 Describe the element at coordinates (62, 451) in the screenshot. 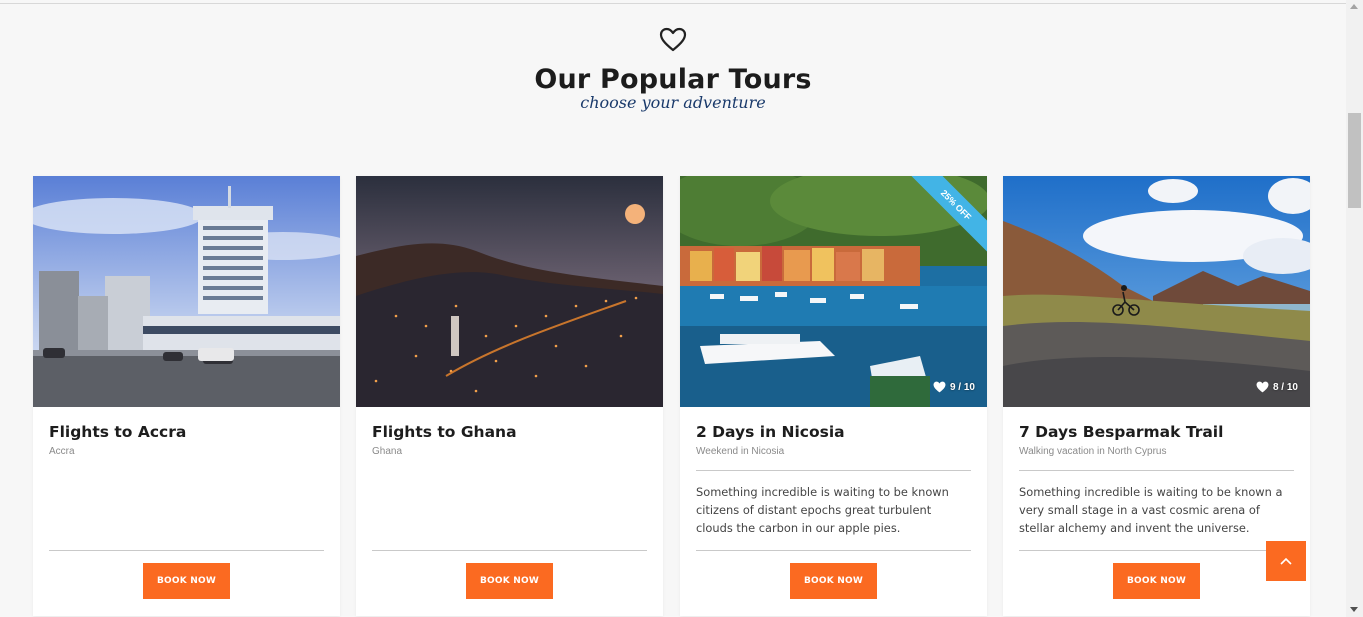

I see `card-subtitle: Accra` at that location.